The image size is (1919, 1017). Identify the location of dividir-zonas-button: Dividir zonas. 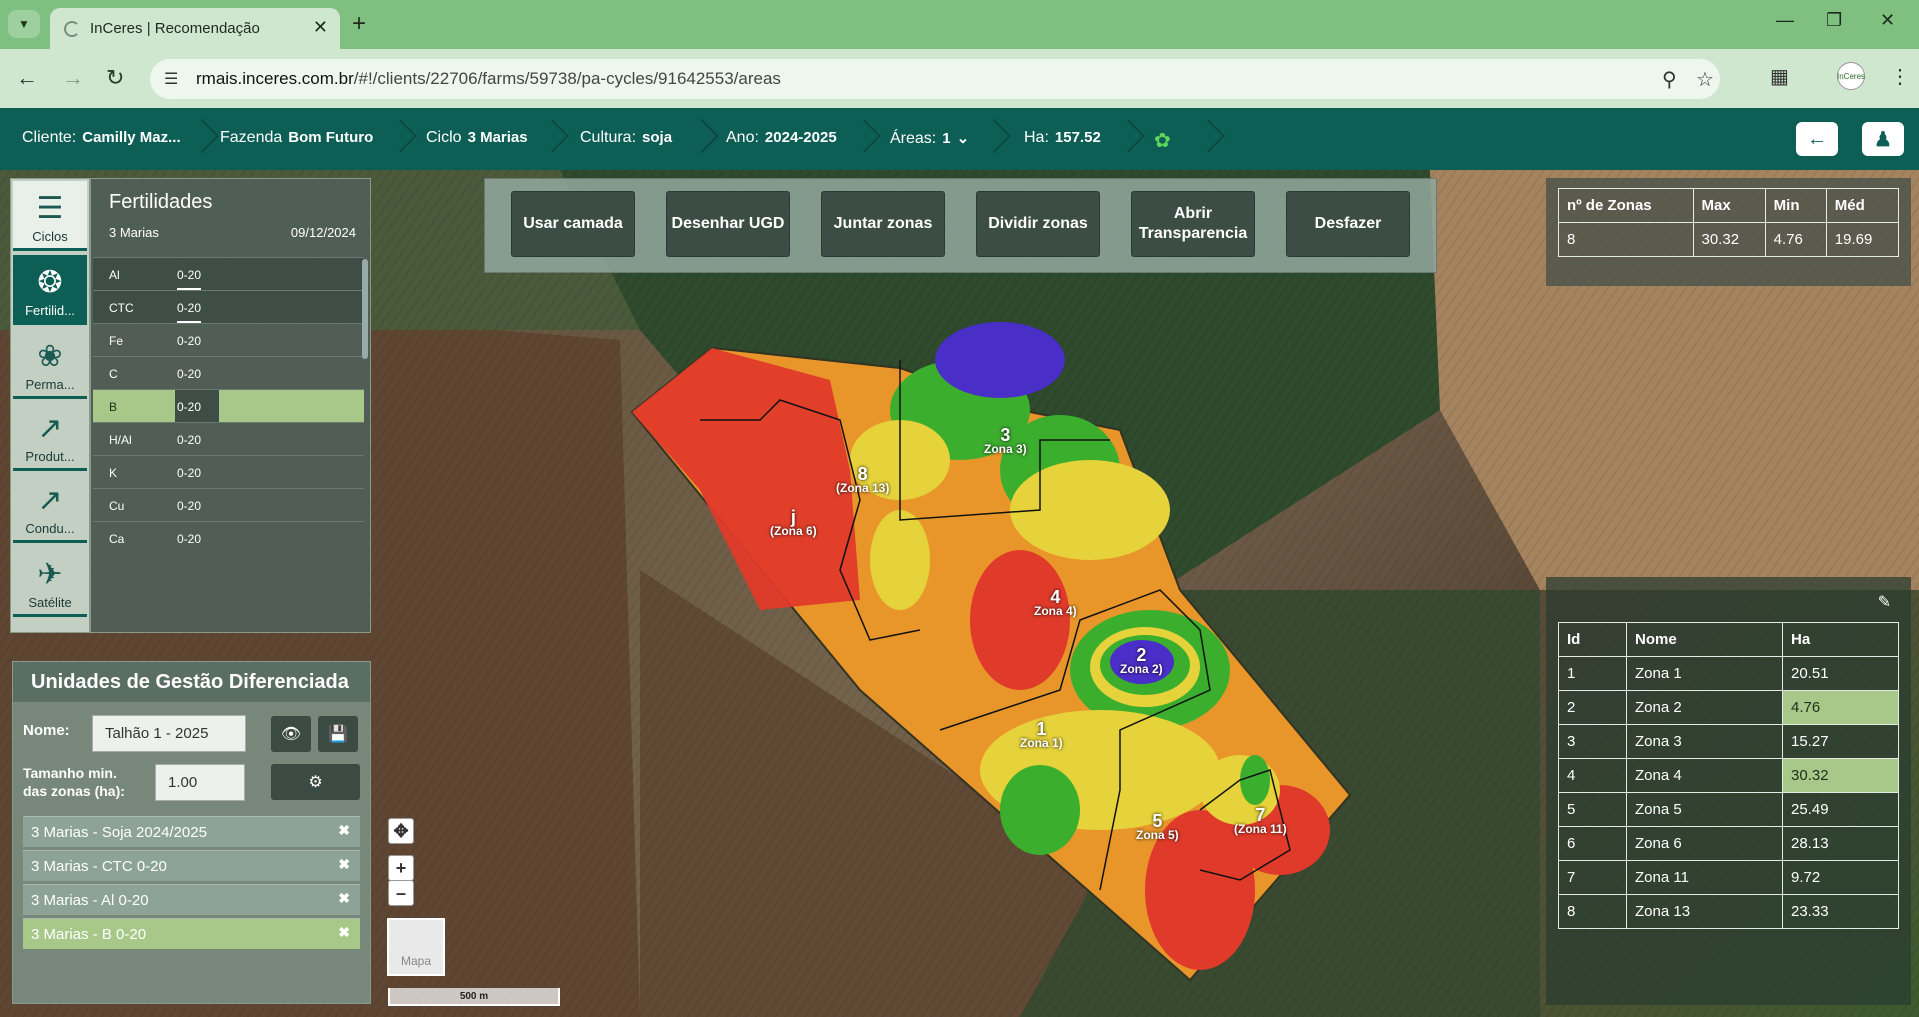
(1038, 224).